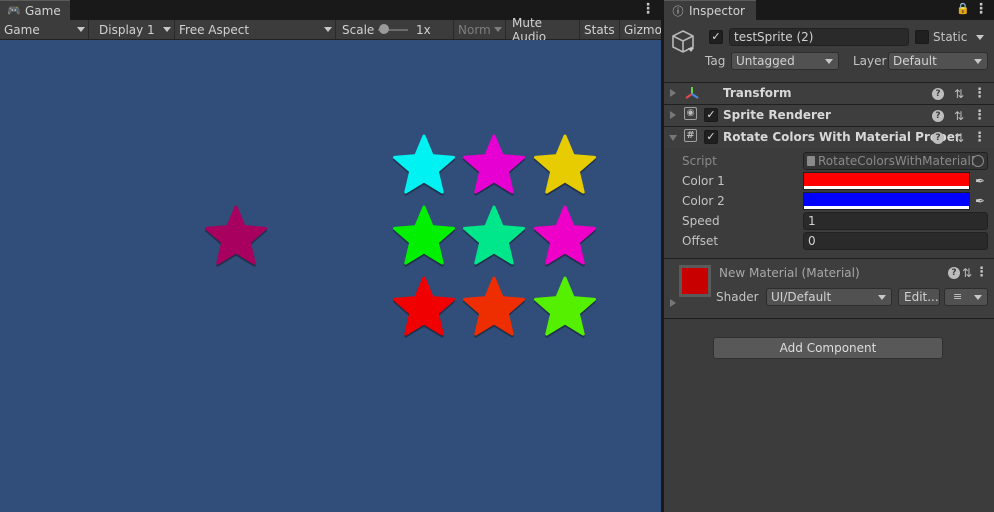  What do you see at coordinates (895, 241) in the screenshot?
I see `offset-input: 0` at bounding box center [895, 241].